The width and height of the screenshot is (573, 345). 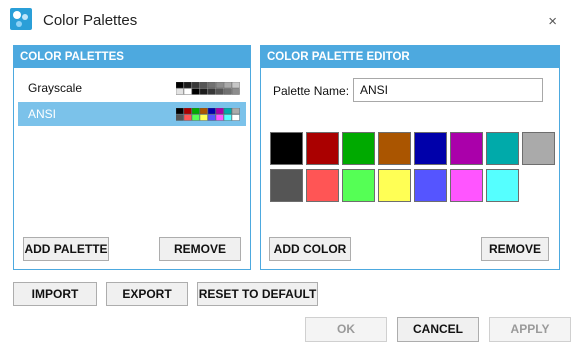 I want to click on remove-color-button: REMOVE, so click(x=515, y=249).